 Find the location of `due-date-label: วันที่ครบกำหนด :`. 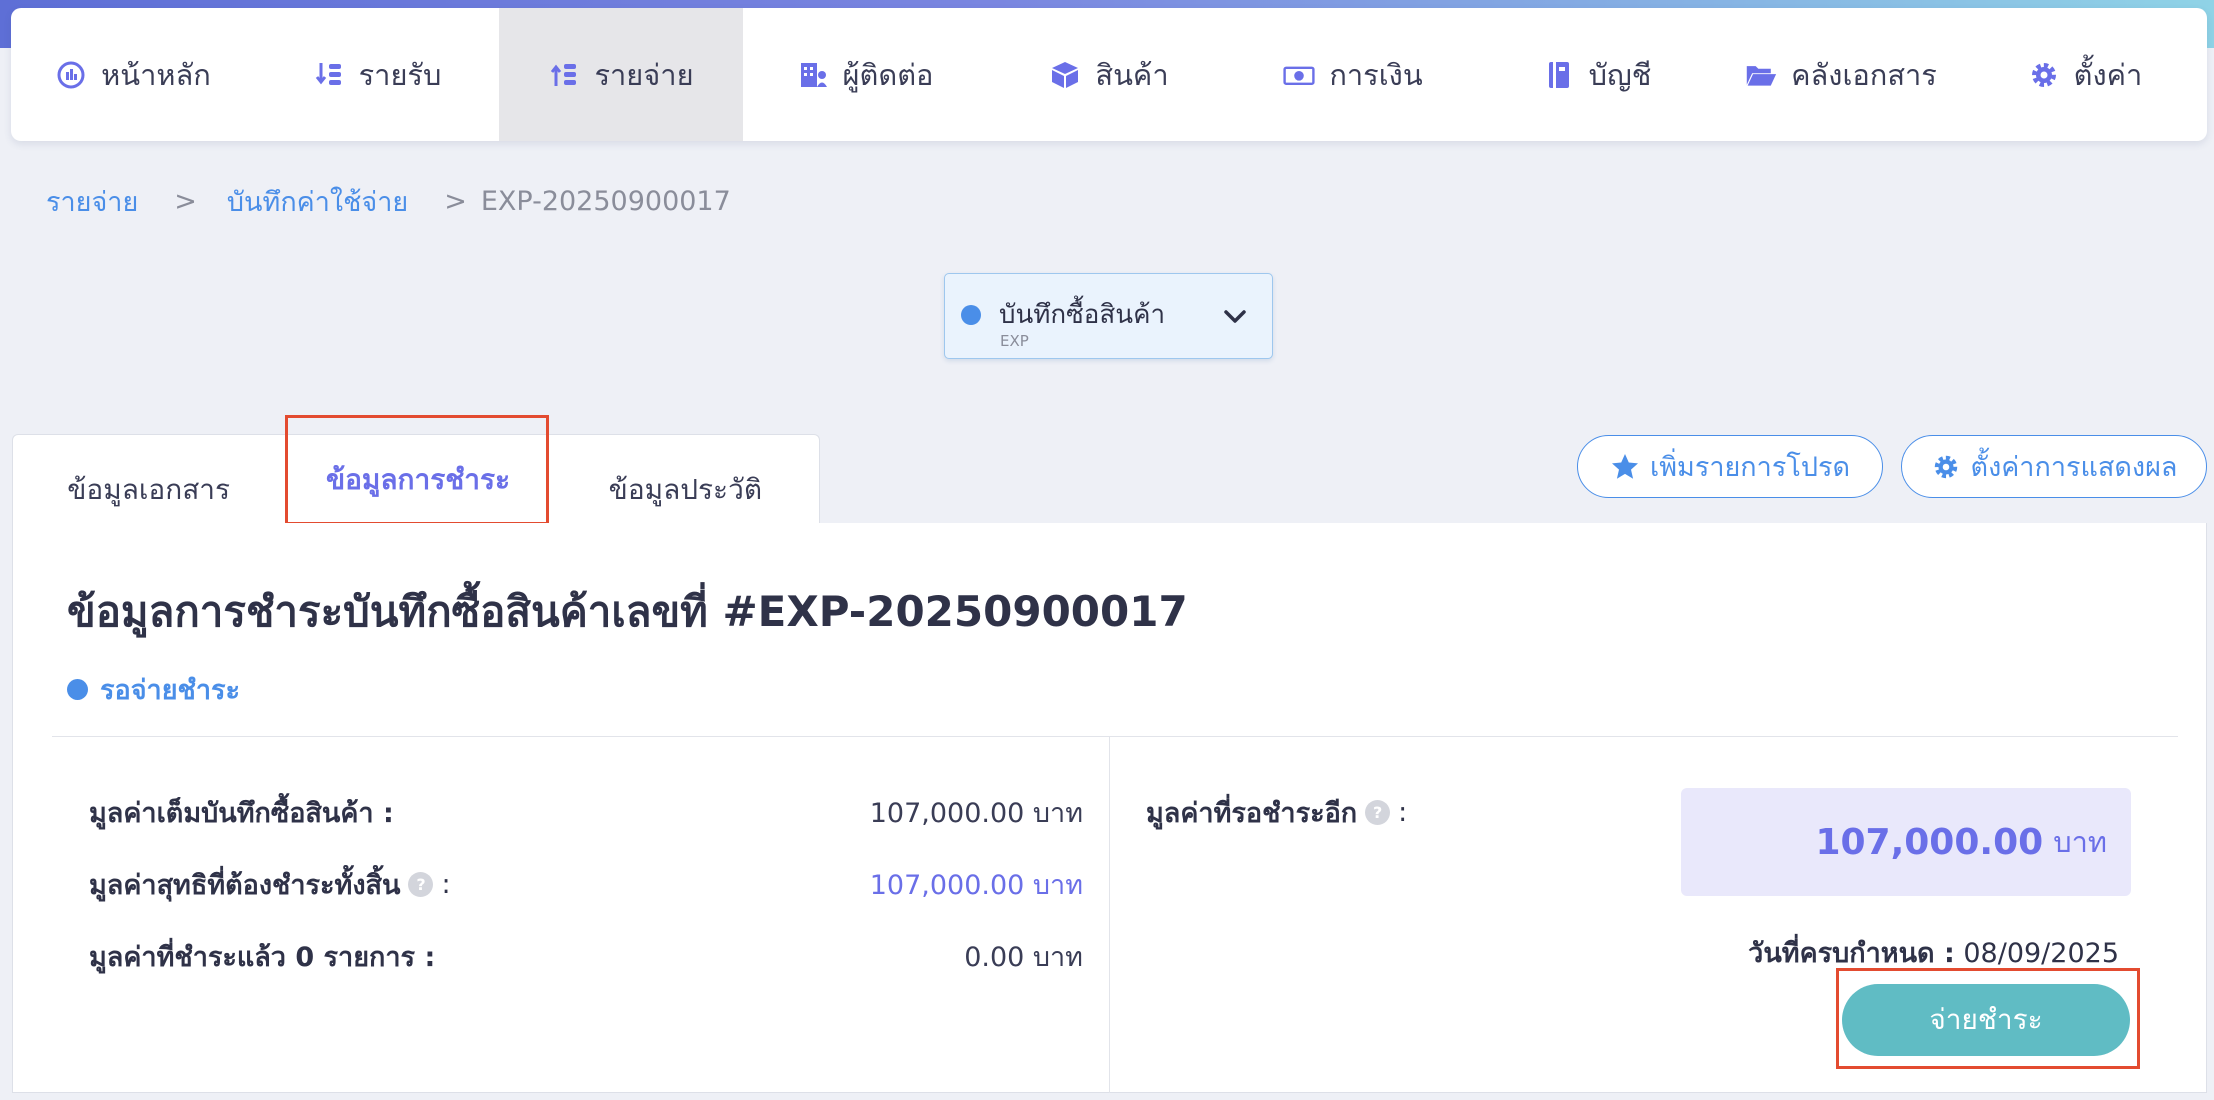

due-date-label: วันที่ครบกำหนด : is located at coordinates (1851, 953).